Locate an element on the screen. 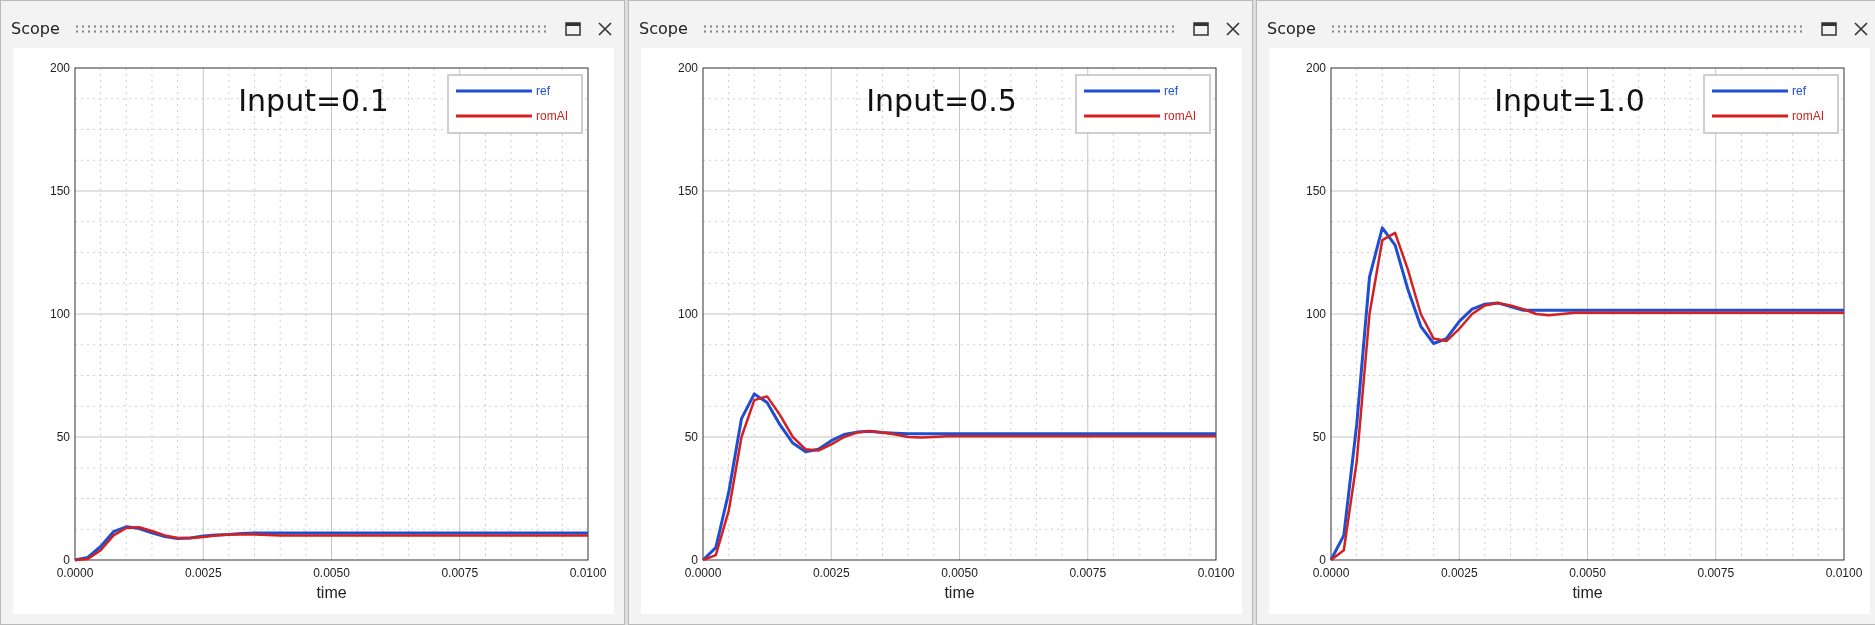 The image size is (1875, 625). chart-title: Input=0.5 is located at coordinates (941, 100).